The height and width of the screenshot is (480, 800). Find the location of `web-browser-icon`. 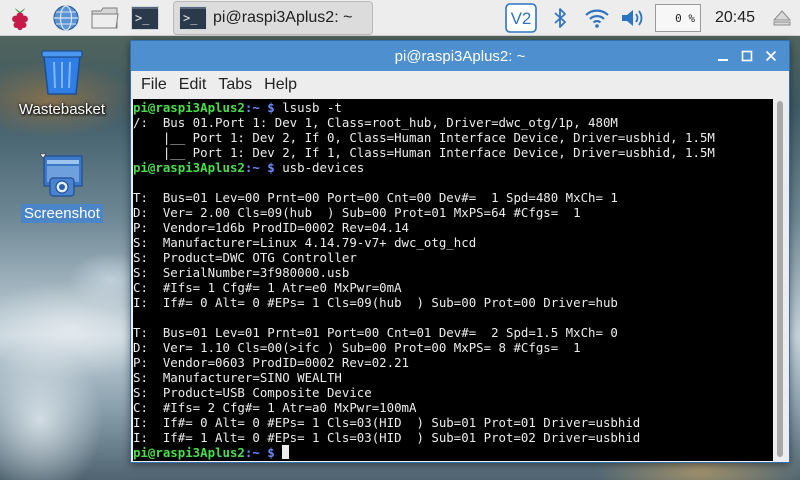

web-browser-icon is located at coordinates (66, 18).